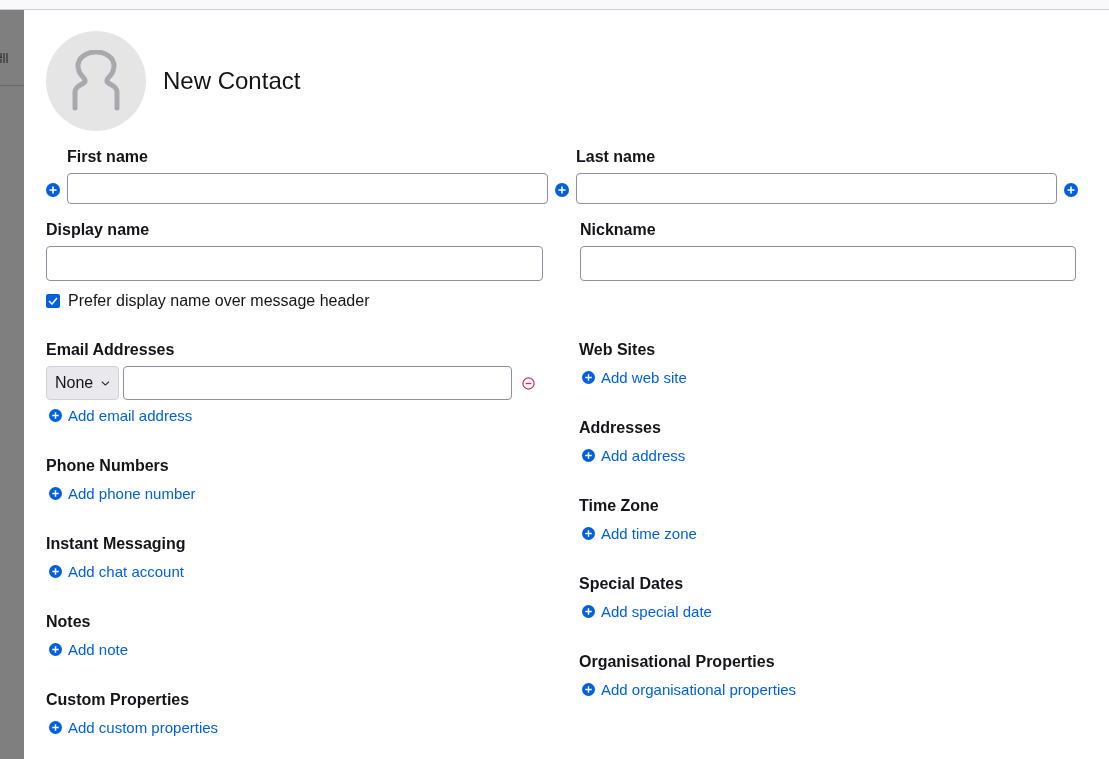 This screenshot has width=1109, height=759. What do you see at coordinates (118, 700) in the screenshot?
I see `section-heading: Custom Properties` at bounding box center [118, 700].